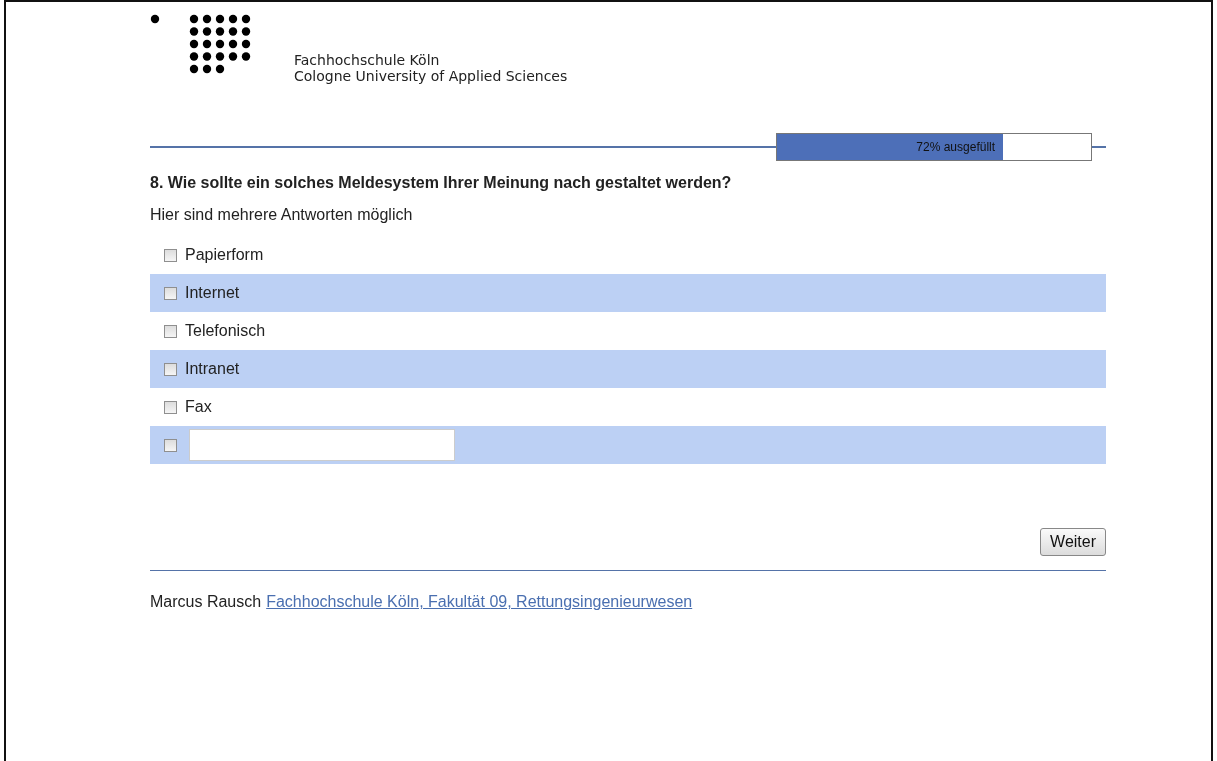 Image resolution: width=1217 pixels, height=761 pixels. Describe the element at coordinates (212, 293) in the screenshot. I see `option-label: Internet` at that location.